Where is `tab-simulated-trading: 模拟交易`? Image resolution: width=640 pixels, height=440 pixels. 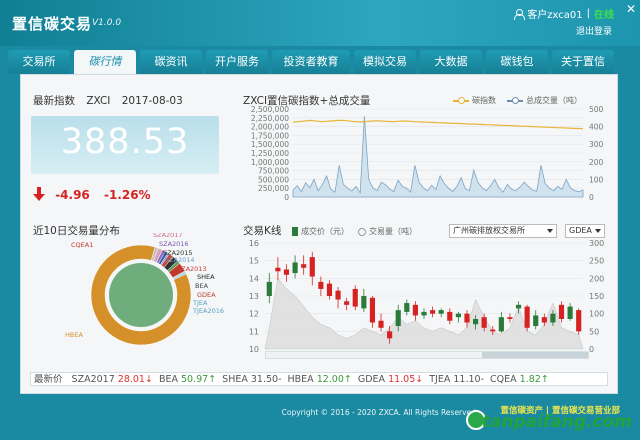
tab-simulated-trading: 模拟交易 is located at coordinates (385, 62).